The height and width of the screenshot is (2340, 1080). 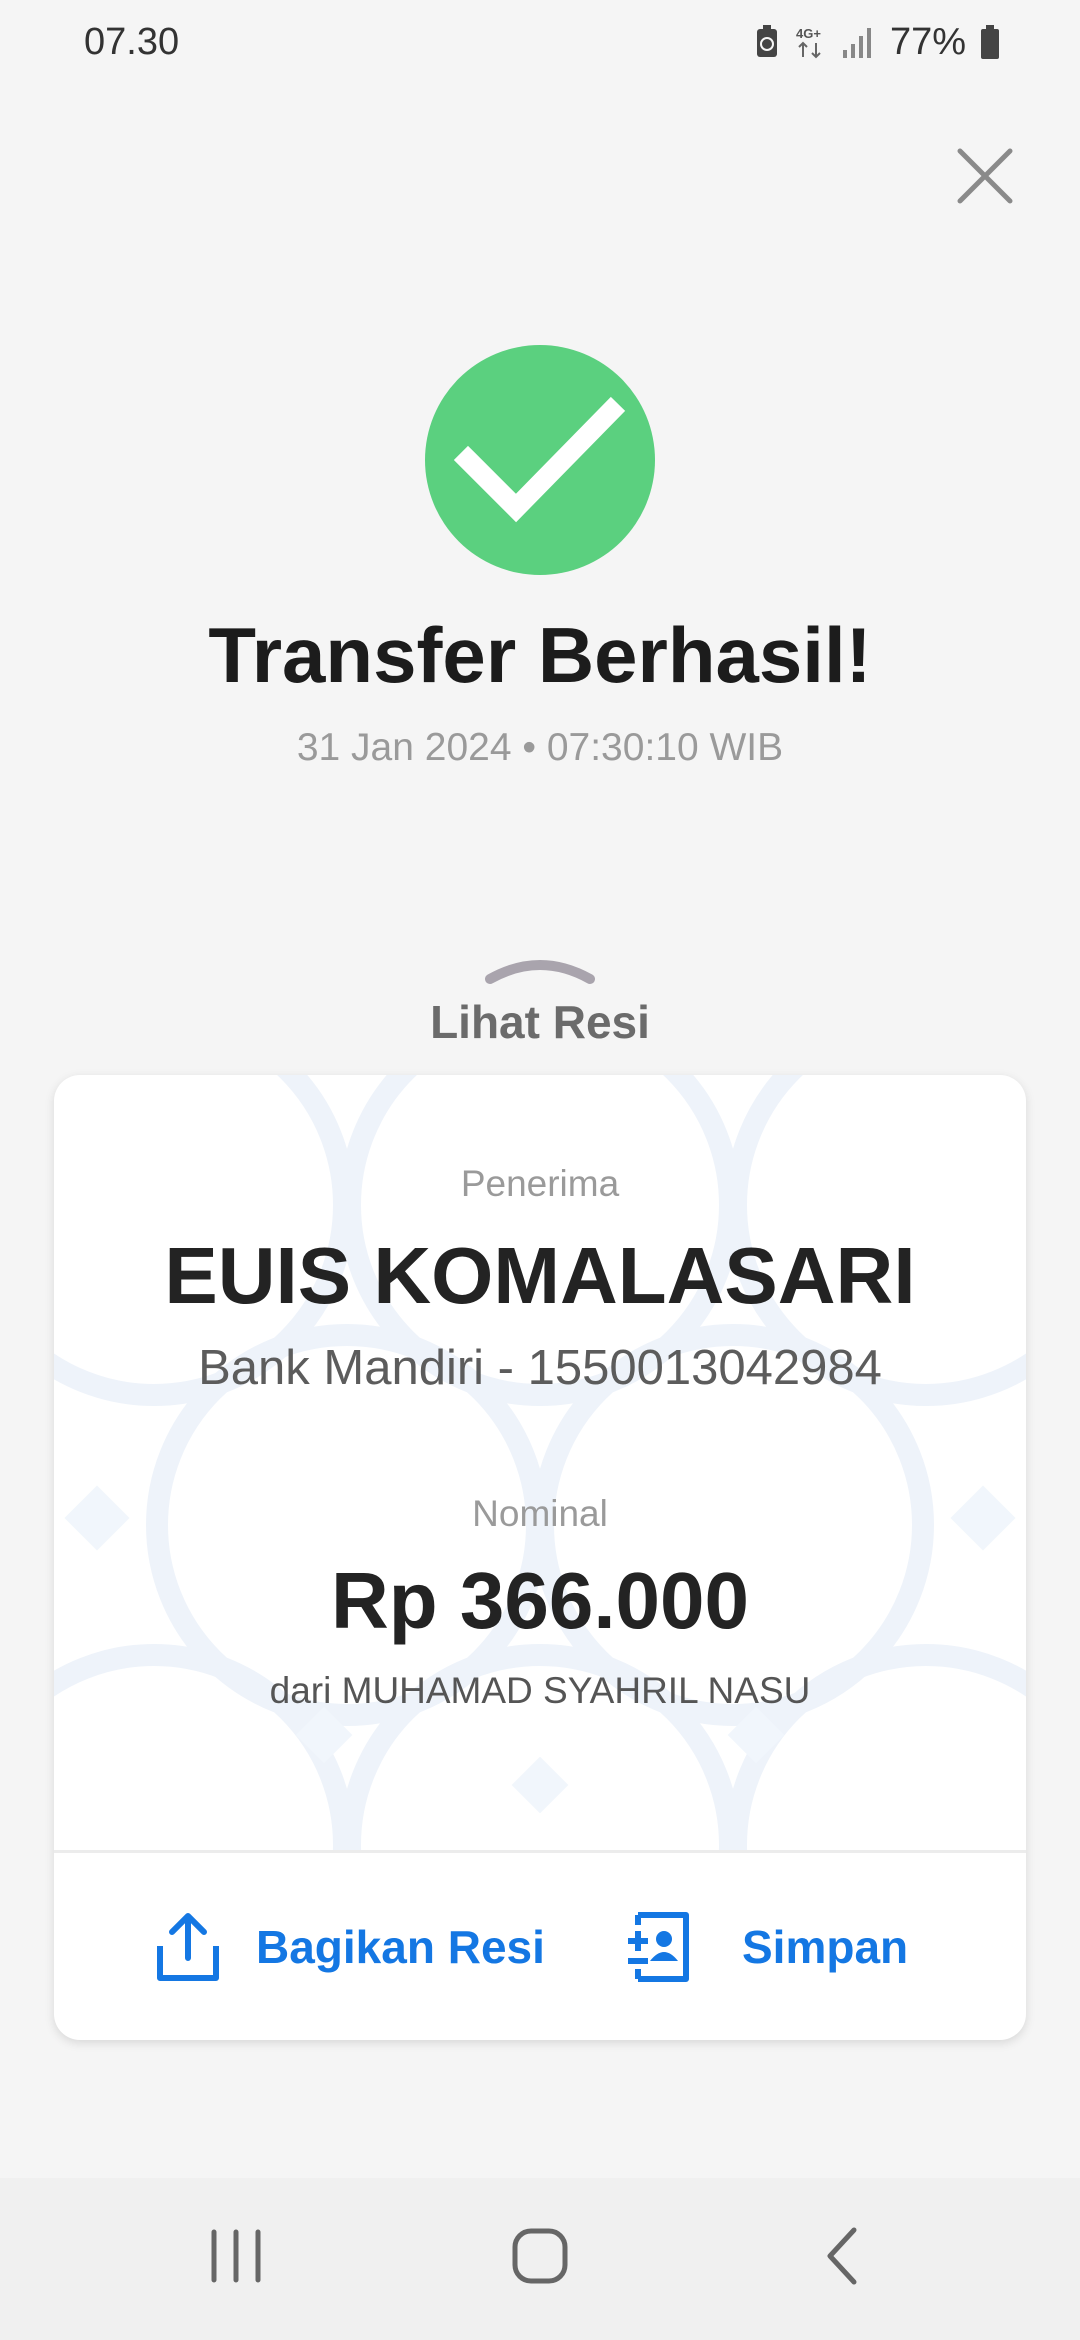 What do you see at coordinates (540, 655) in the screenshot?
I see `page-title: Transfer Berhasil!` at bounding box center [540, 655].